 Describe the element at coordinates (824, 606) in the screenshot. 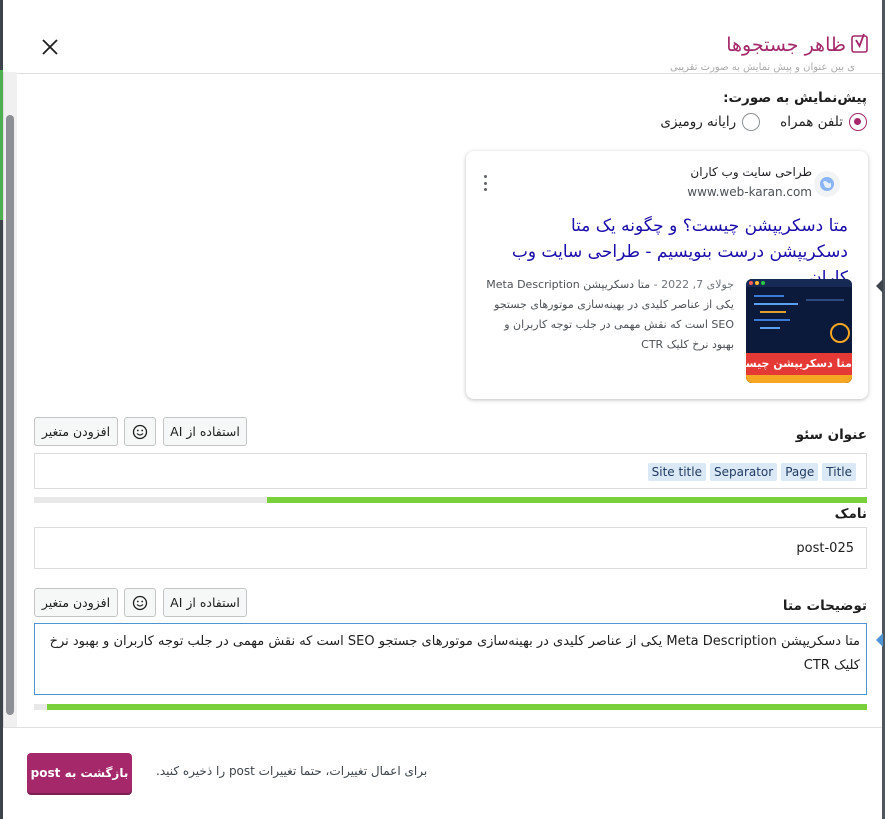

I see `meta-description-label: توضیحات متا` at that location.